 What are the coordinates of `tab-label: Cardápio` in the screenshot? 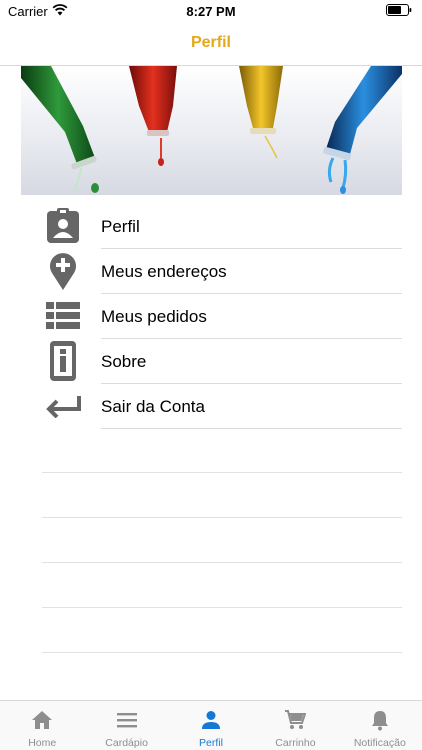 It's located at (126, 743).